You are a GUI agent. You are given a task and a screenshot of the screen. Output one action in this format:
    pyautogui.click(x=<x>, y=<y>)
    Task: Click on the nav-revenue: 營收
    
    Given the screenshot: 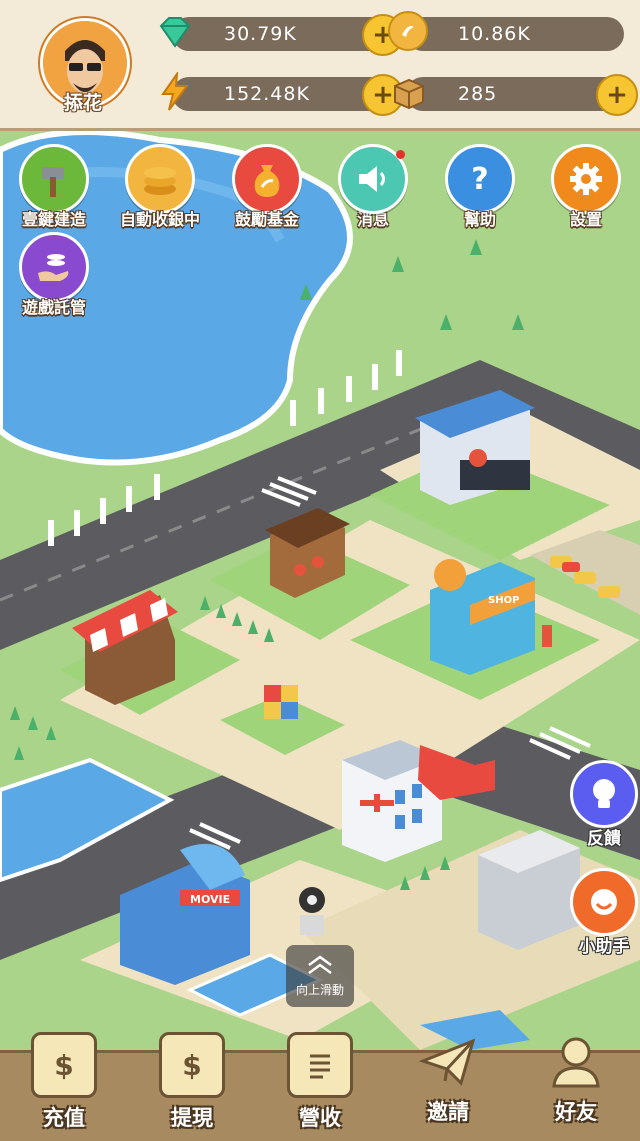 What is the action you would take?
    pyautogui.click(x=320, y=1082)
    